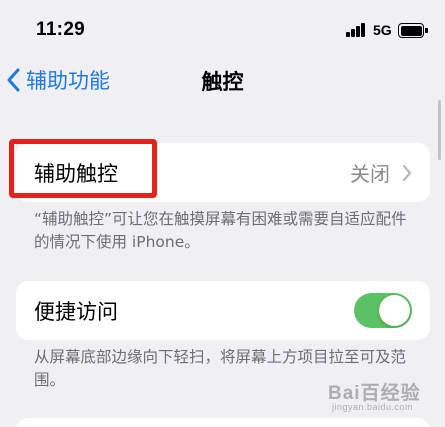  I want to click on cellular-signal-icon, so click(356, 30).